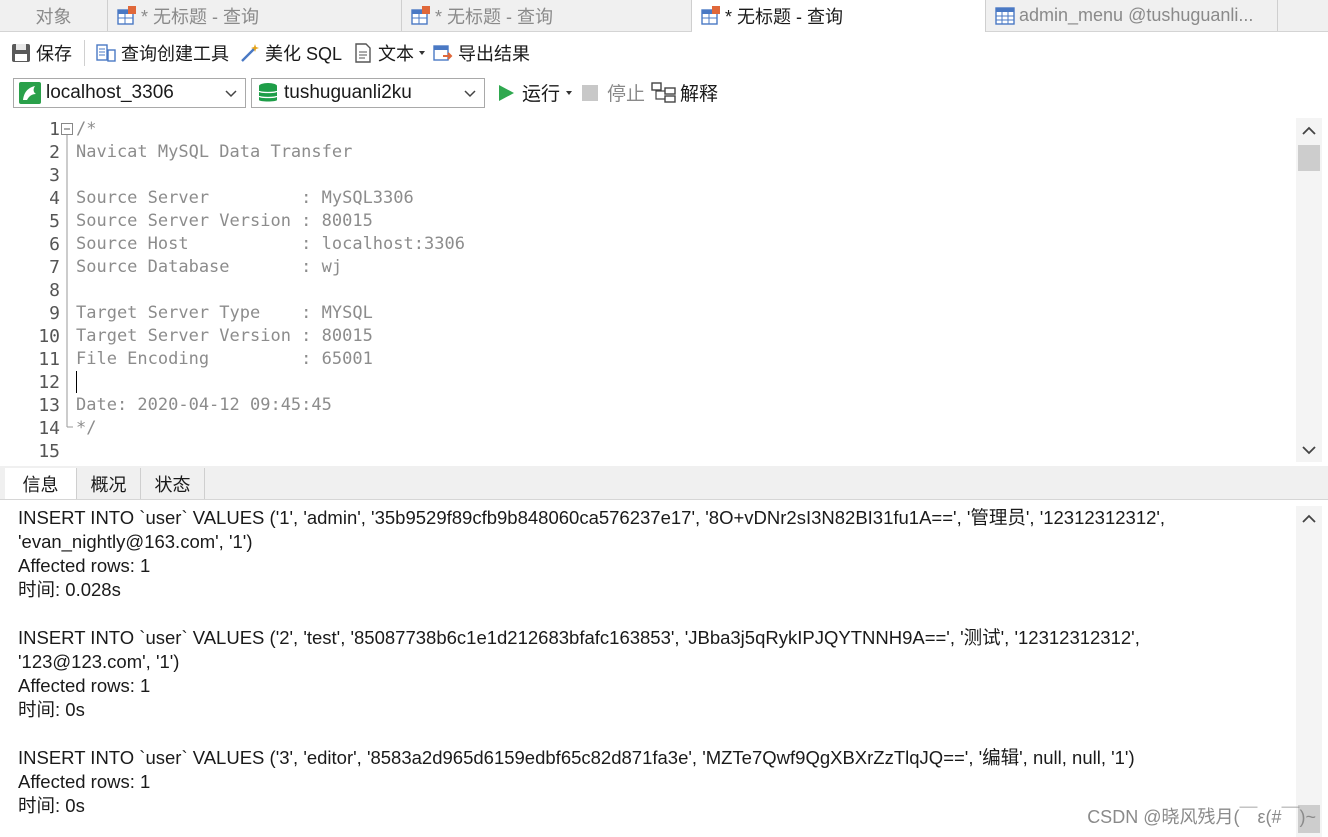  Describe the element at coordinates (54, 313) in the screenshot. I see `line-number: 9` at that location.